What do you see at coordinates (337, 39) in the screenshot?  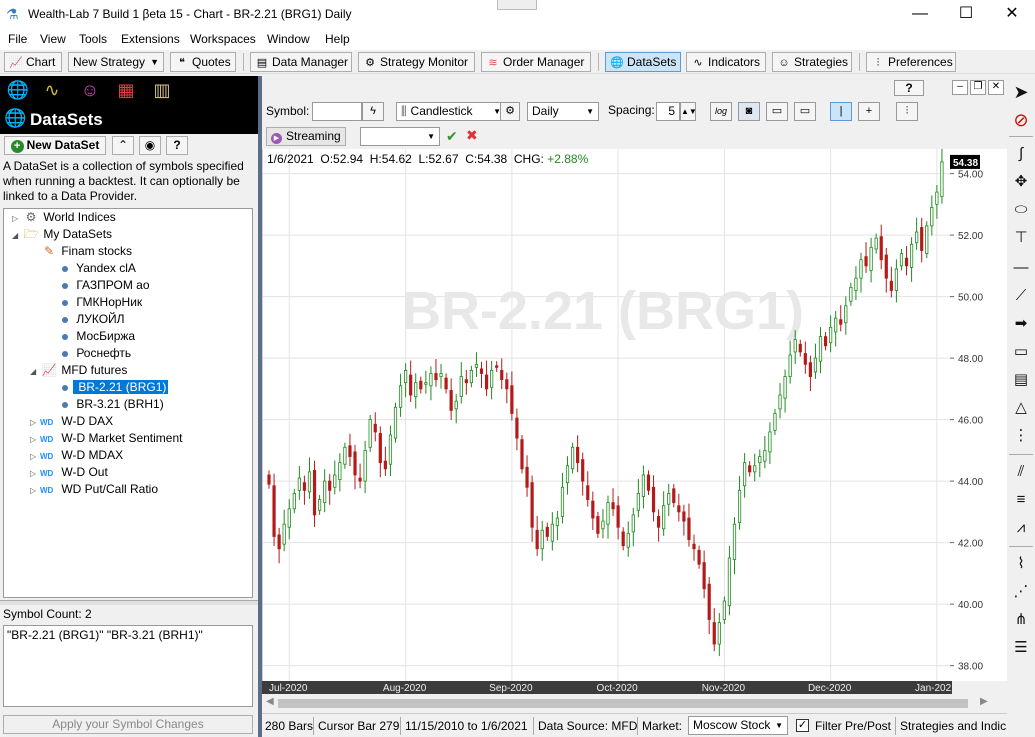 I see `menu-help: Help` at bounding box center [337, 39].